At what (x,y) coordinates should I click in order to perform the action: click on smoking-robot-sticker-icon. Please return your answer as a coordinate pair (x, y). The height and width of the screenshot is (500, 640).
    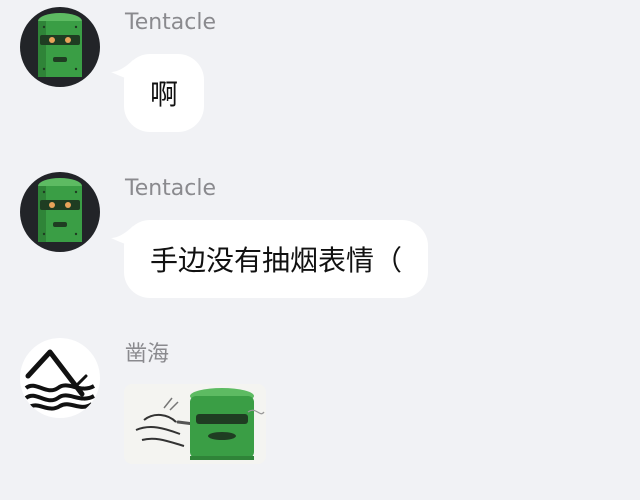
    Looking at the image, I should click on (195, 424).